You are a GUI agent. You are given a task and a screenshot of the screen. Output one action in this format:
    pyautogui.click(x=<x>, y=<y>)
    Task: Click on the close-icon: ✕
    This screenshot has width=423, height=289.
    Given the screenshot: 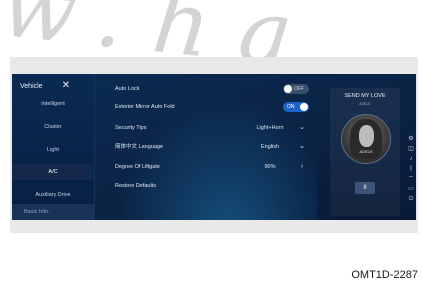 What is the action you would take?
    pyautogui.click(x=66, y=86)
    